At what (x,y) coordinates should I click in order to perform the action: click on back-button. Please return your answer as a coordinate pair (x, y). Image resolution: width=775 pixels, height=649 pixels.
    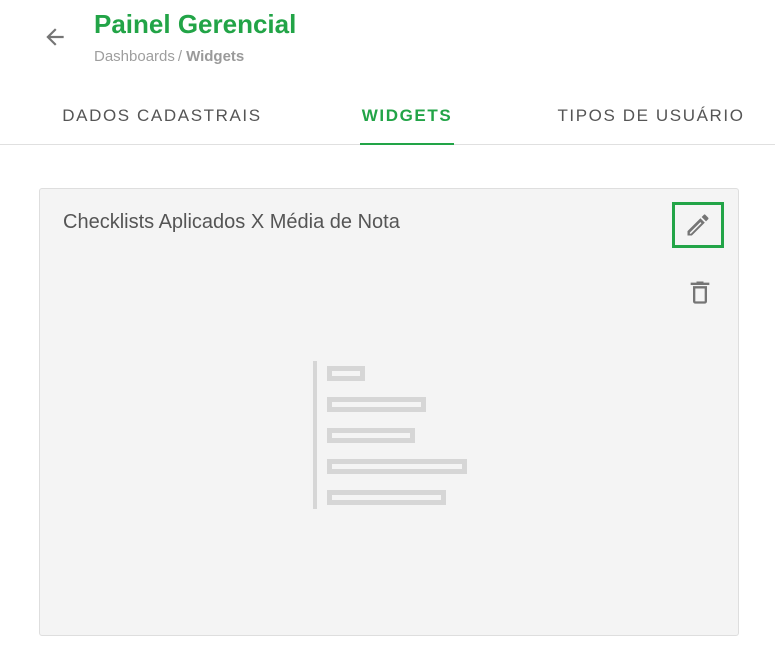
    Looking at the image, I should click on (55, 37).